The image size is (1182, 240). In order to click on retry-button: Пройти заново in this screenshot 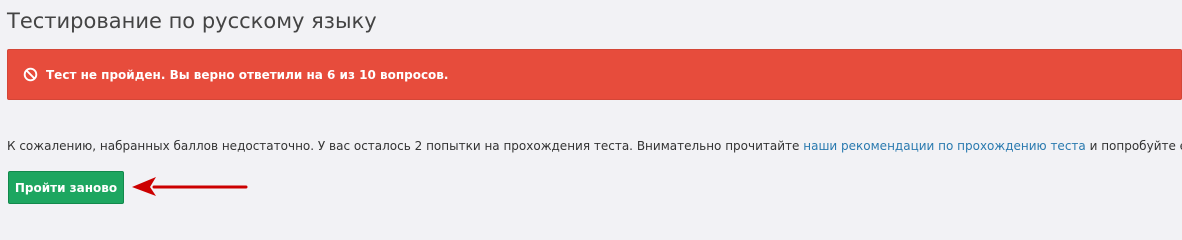, I will do `click(66, 187)`.